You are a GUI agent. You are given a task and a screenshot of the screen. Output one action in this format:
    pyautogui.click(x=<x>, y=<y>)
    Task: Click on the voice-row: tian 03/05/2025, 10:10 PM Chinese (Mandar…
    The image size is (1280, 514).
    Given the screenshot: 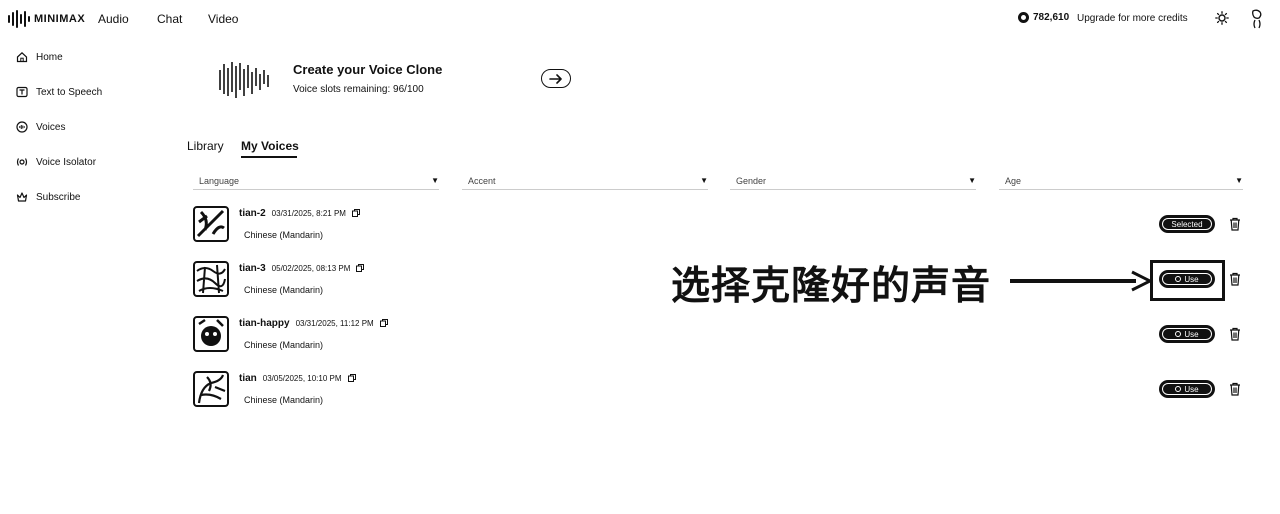 What is the action you would take?
    pyautogui.click(x=718, y=391)
    